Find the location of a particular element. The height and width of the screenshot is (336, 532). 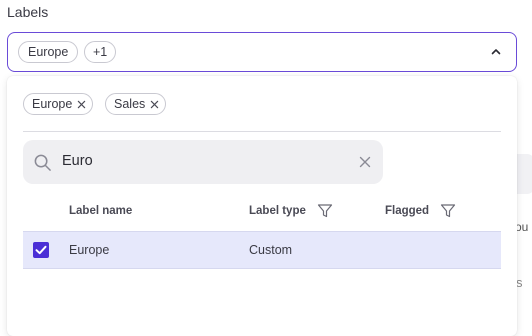

chevron-up-icon is located at coordinates (496, 52).